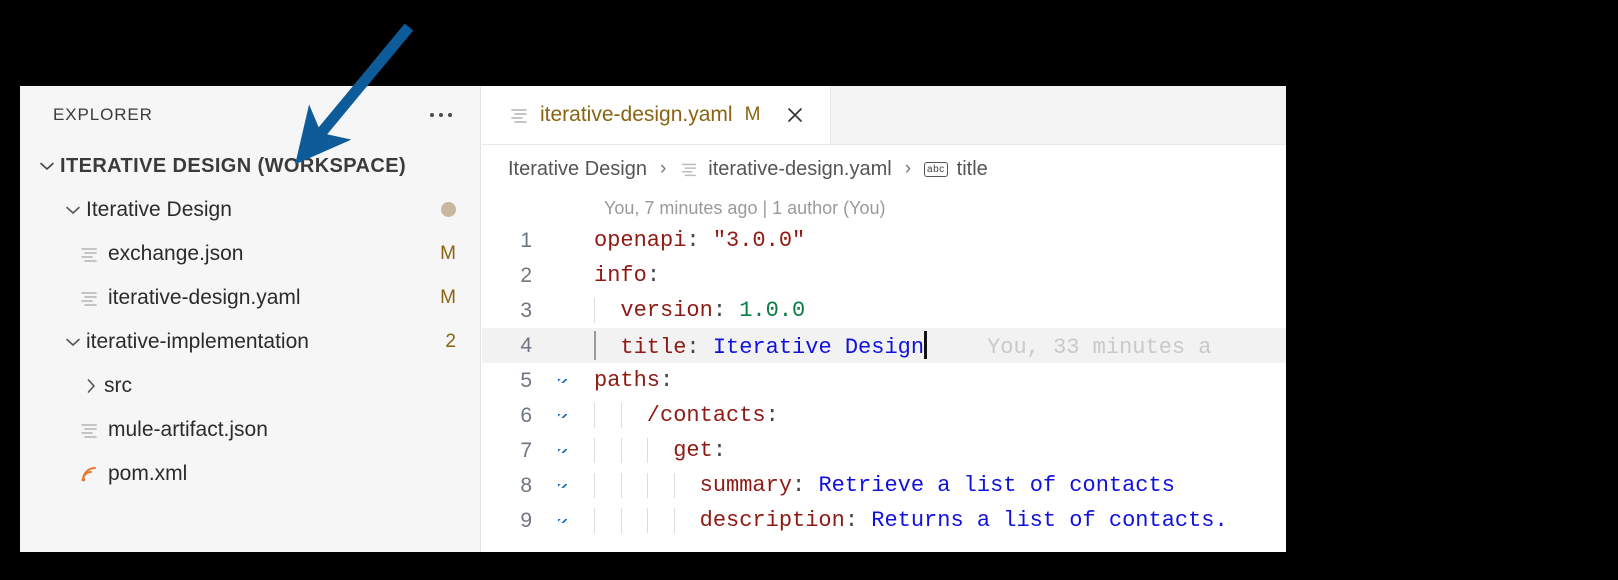 This screenshot has width=1618, height=580. I want to click on code-token: info, so click(620, 275).